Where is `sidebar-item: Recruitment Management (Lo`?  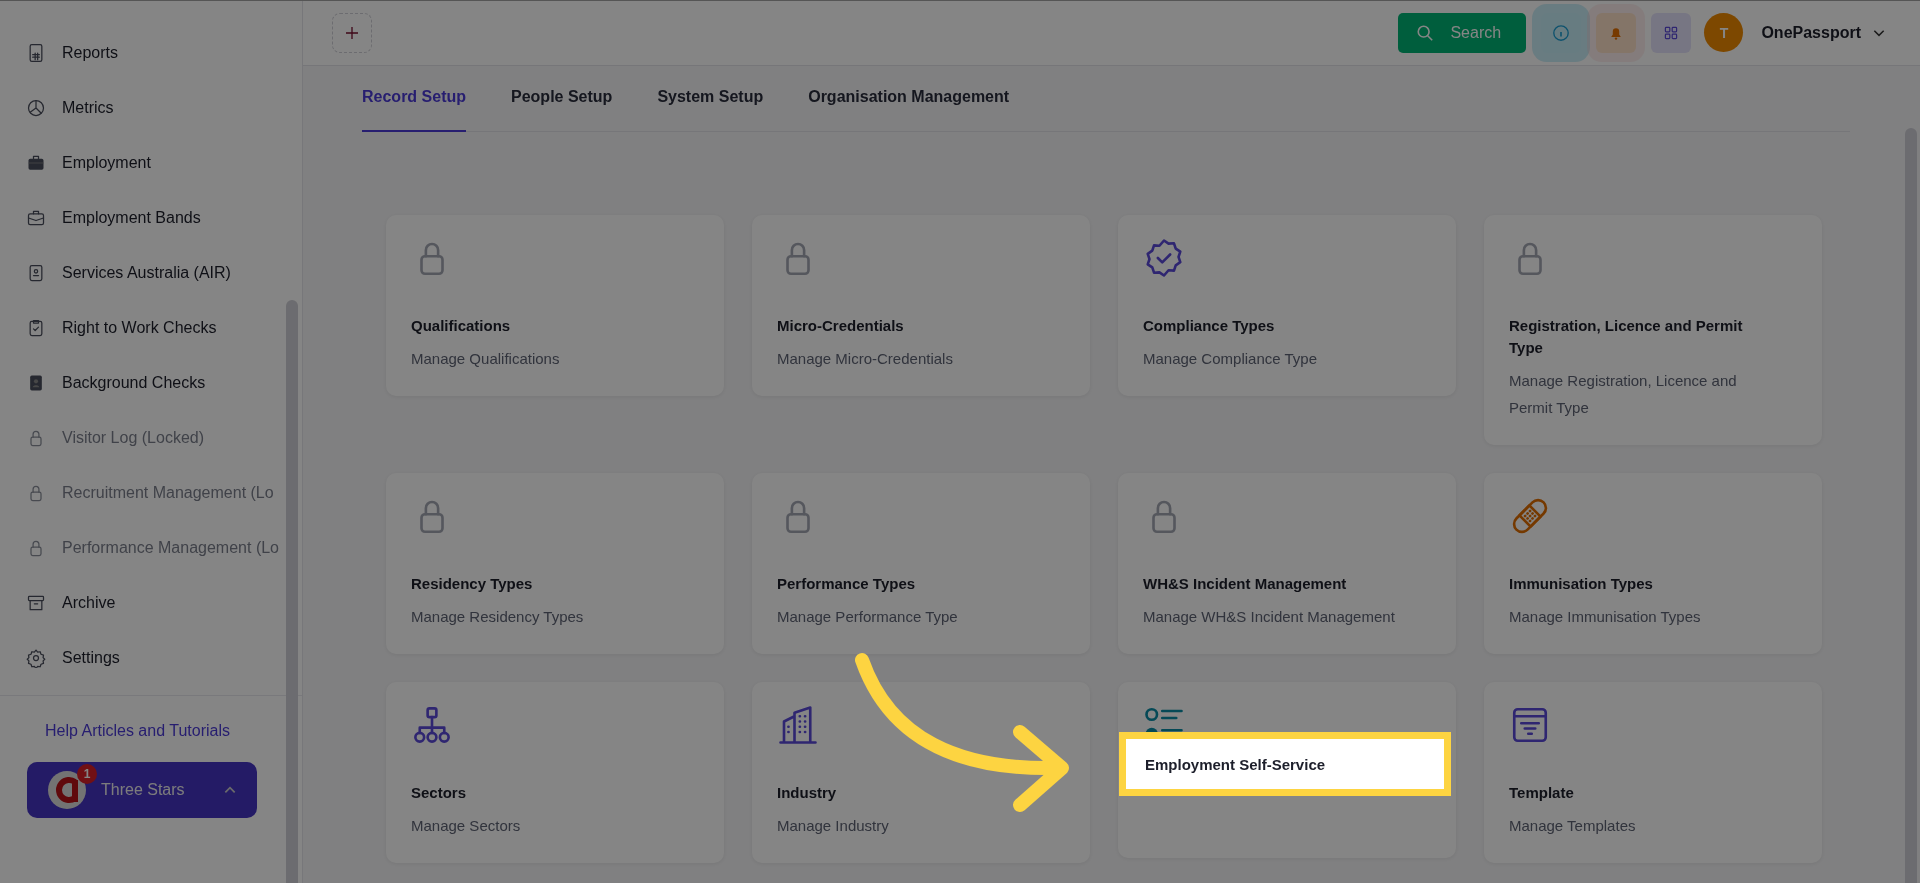 sidebar-item: Recruitment Management (Lo is located at coordinates (138, 492).